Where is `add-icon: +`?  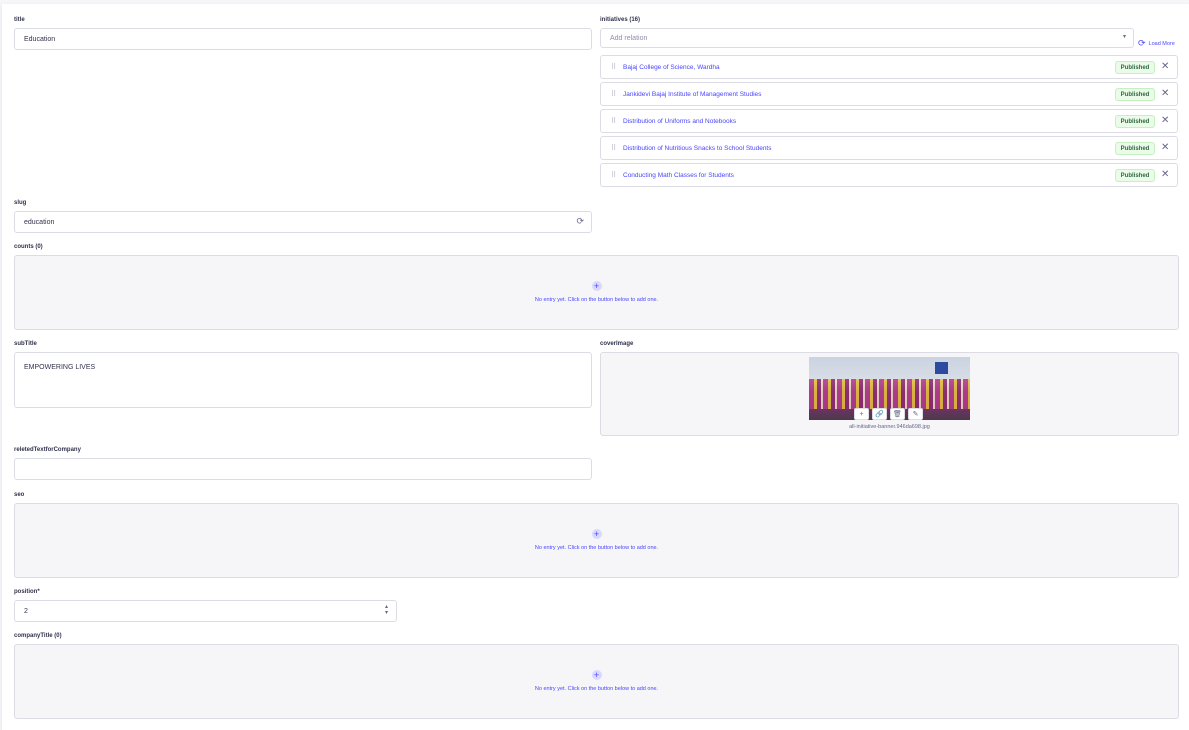 add-icon: + is located at coordinates (861, 414).